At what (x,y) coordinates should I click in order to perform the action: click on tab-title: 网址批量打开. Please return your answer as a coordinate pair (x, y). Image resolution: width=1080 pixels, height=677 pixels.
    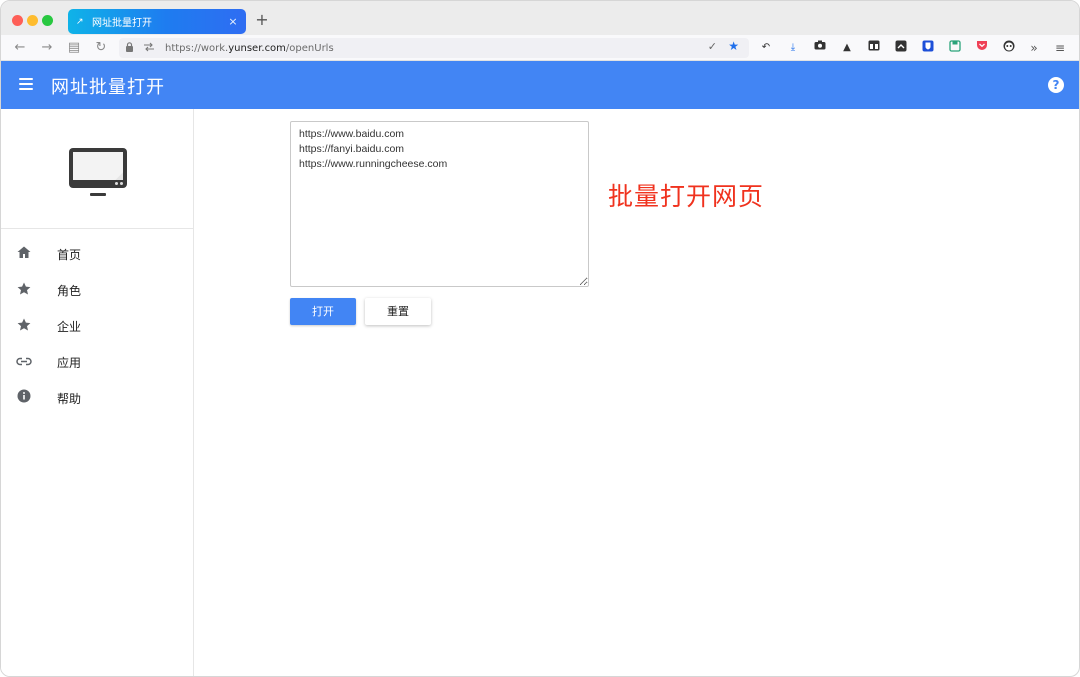
    Looking at the image, I should click on (122, 23).